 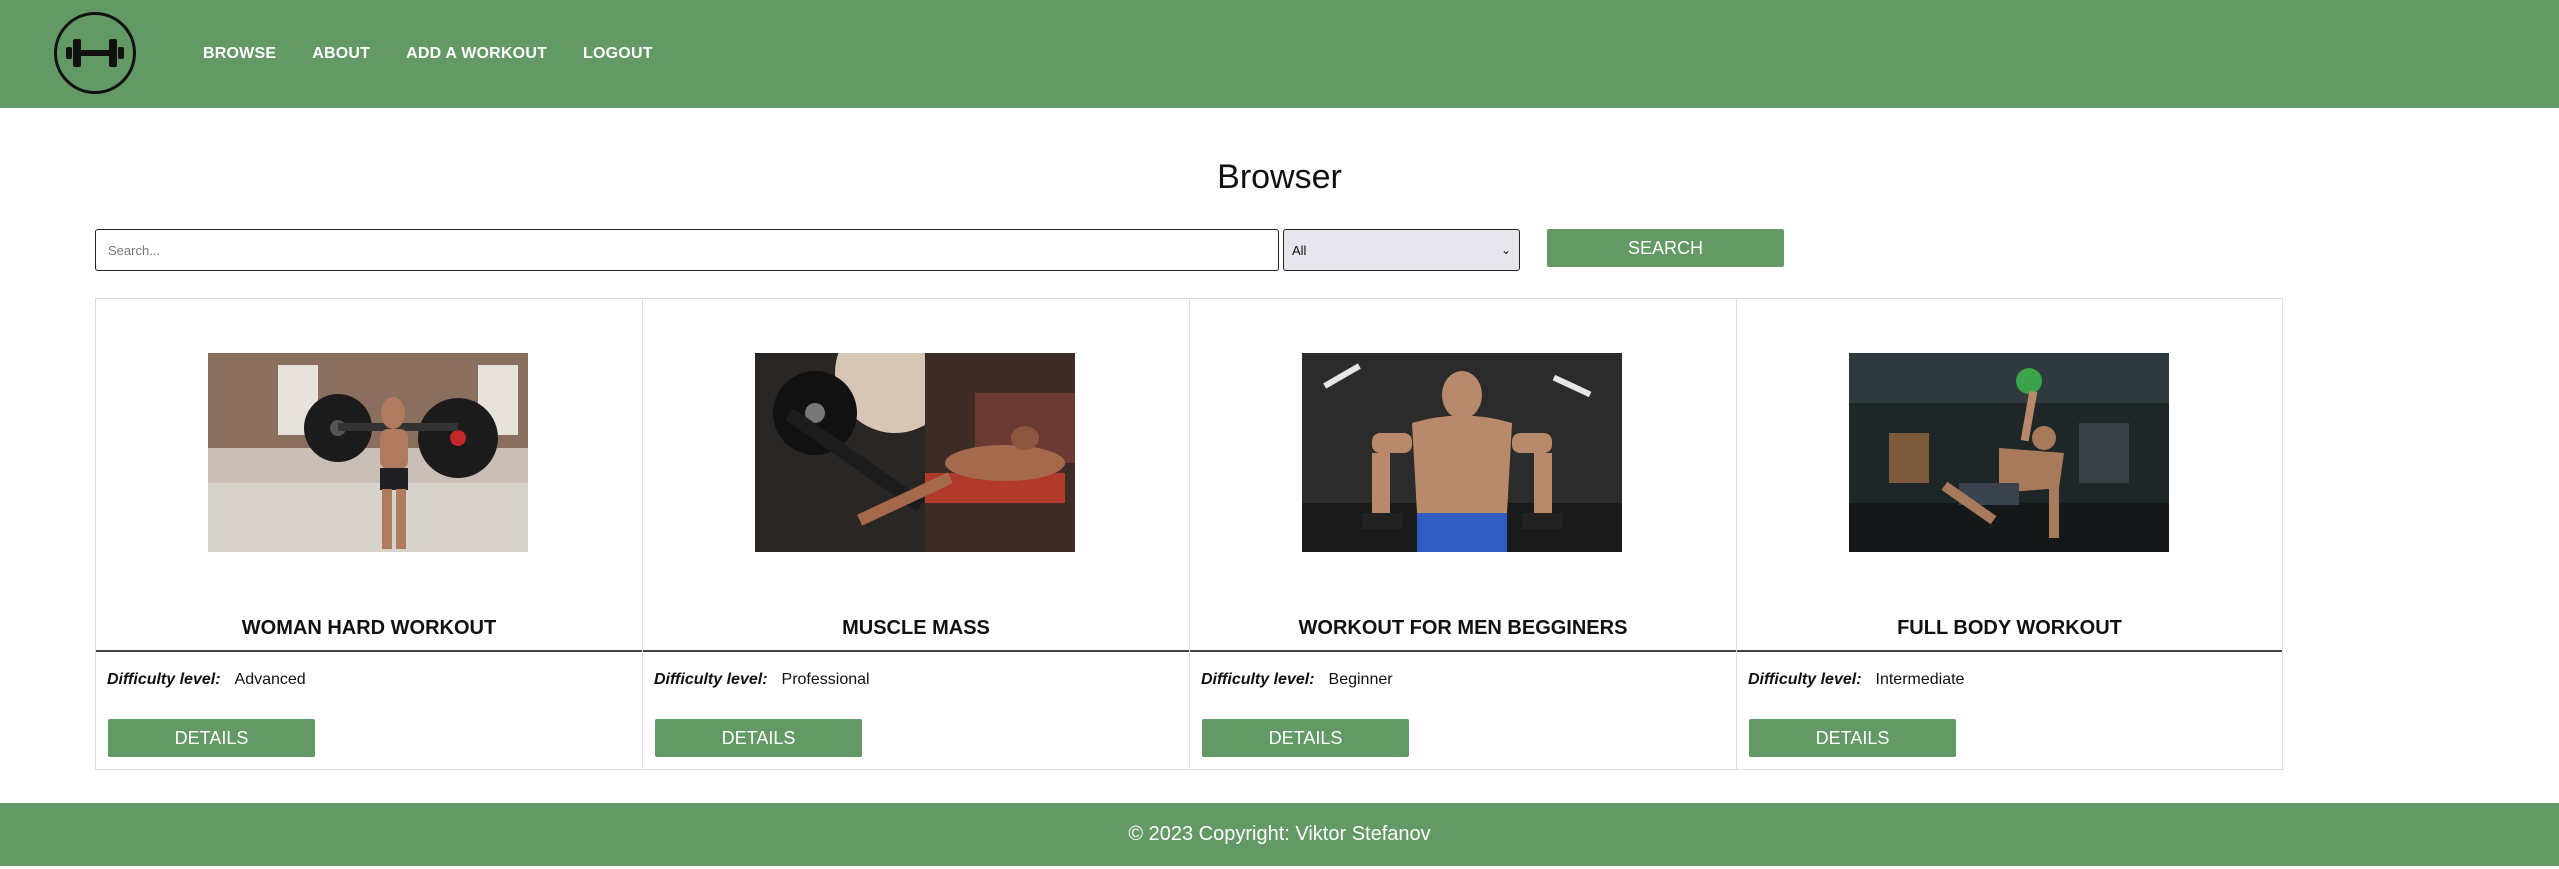 What do you see at coordinates (1665, 248) in the screenshot?
I see `search-button: SEARCH` at bounding box center [1665, 248].